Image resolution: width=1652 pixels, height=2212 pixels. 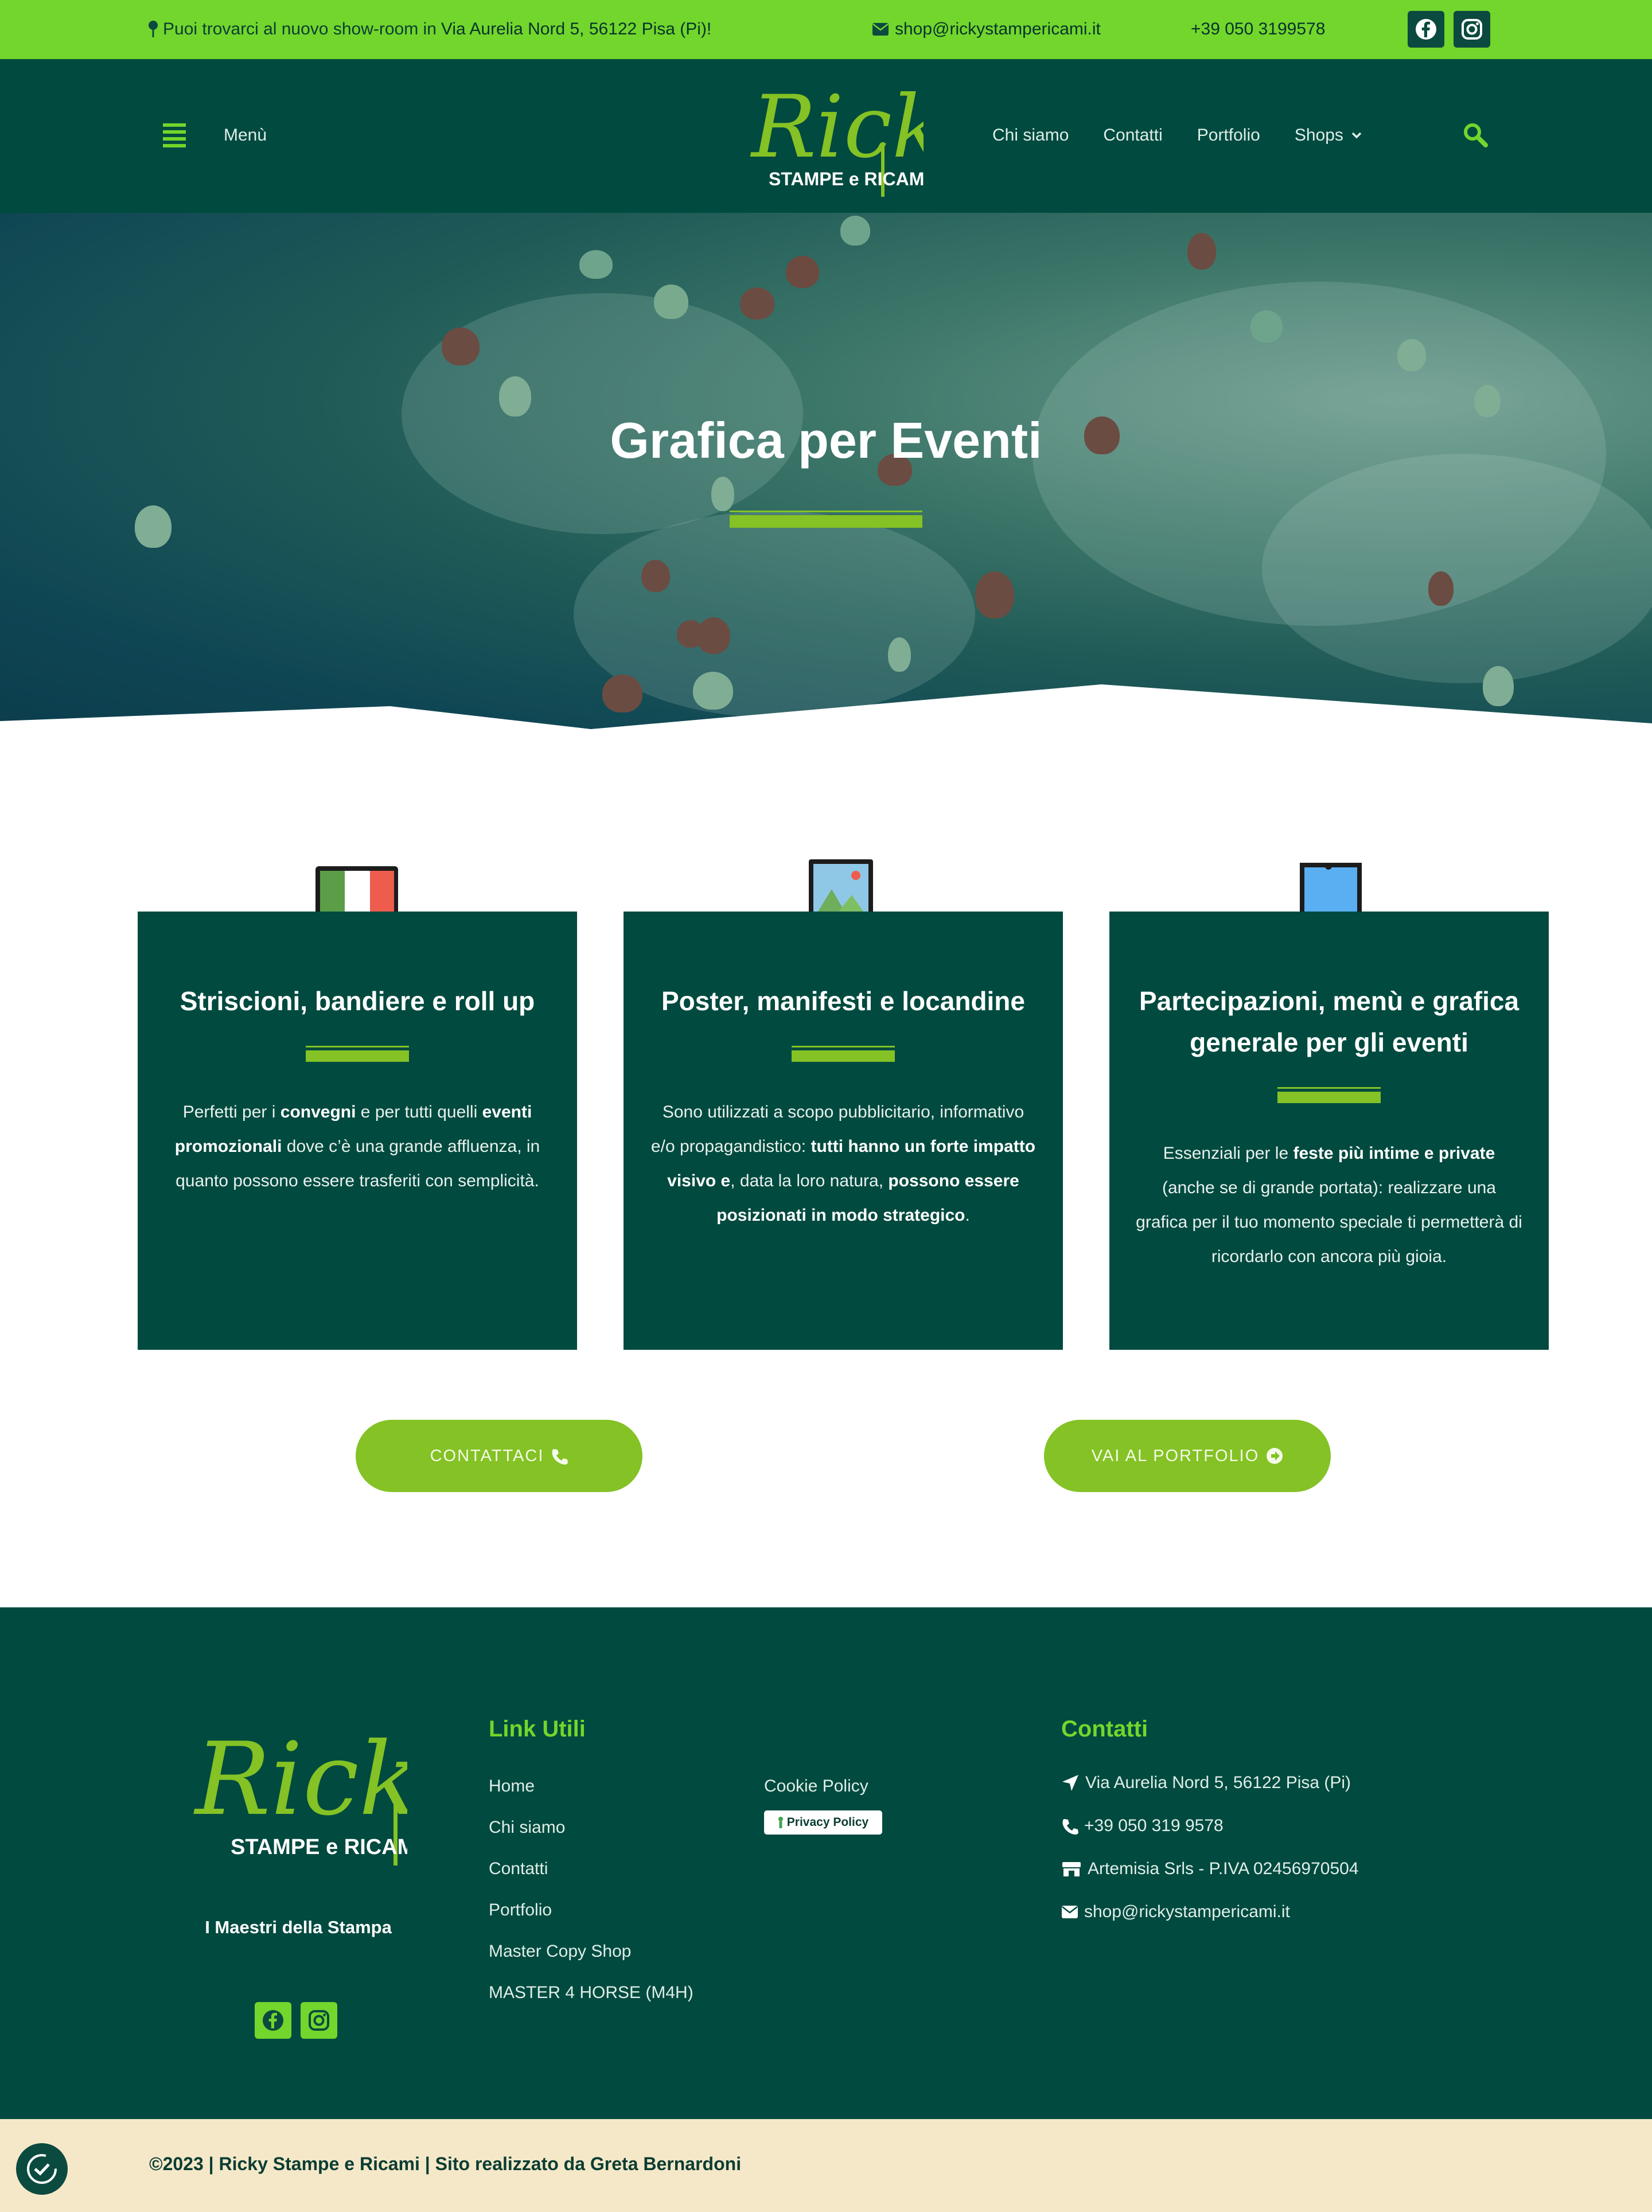 What do you see at coordinates (245, 135) in the screenshot?
I see `menu-label: Menù` at bounding box center [245, 135].